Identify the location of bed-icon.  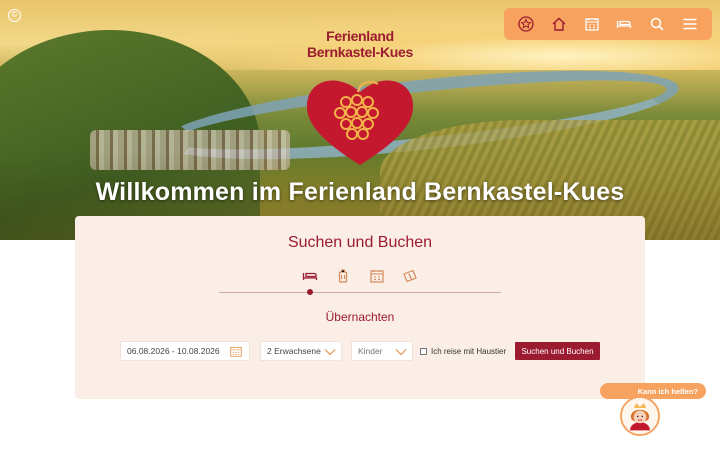
(624, 24).